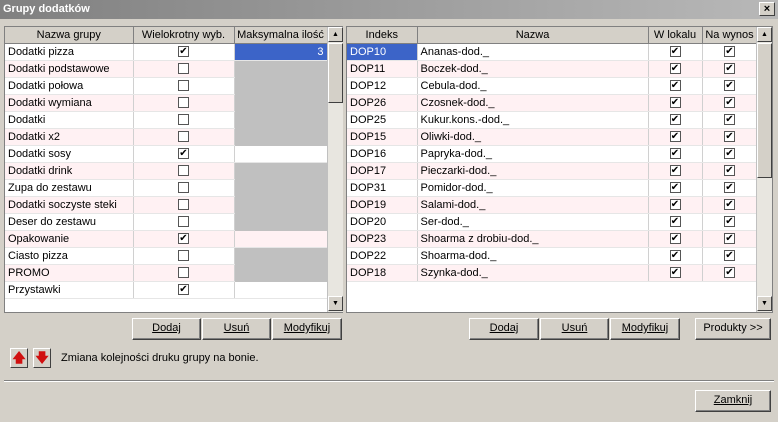 The width and height of the screenshot is (778, 422). What do you see at coordinates (42, 358) in the screenshot?
I see `move-down-arrow-icon: 🡇` at bounding box center [42, 358].